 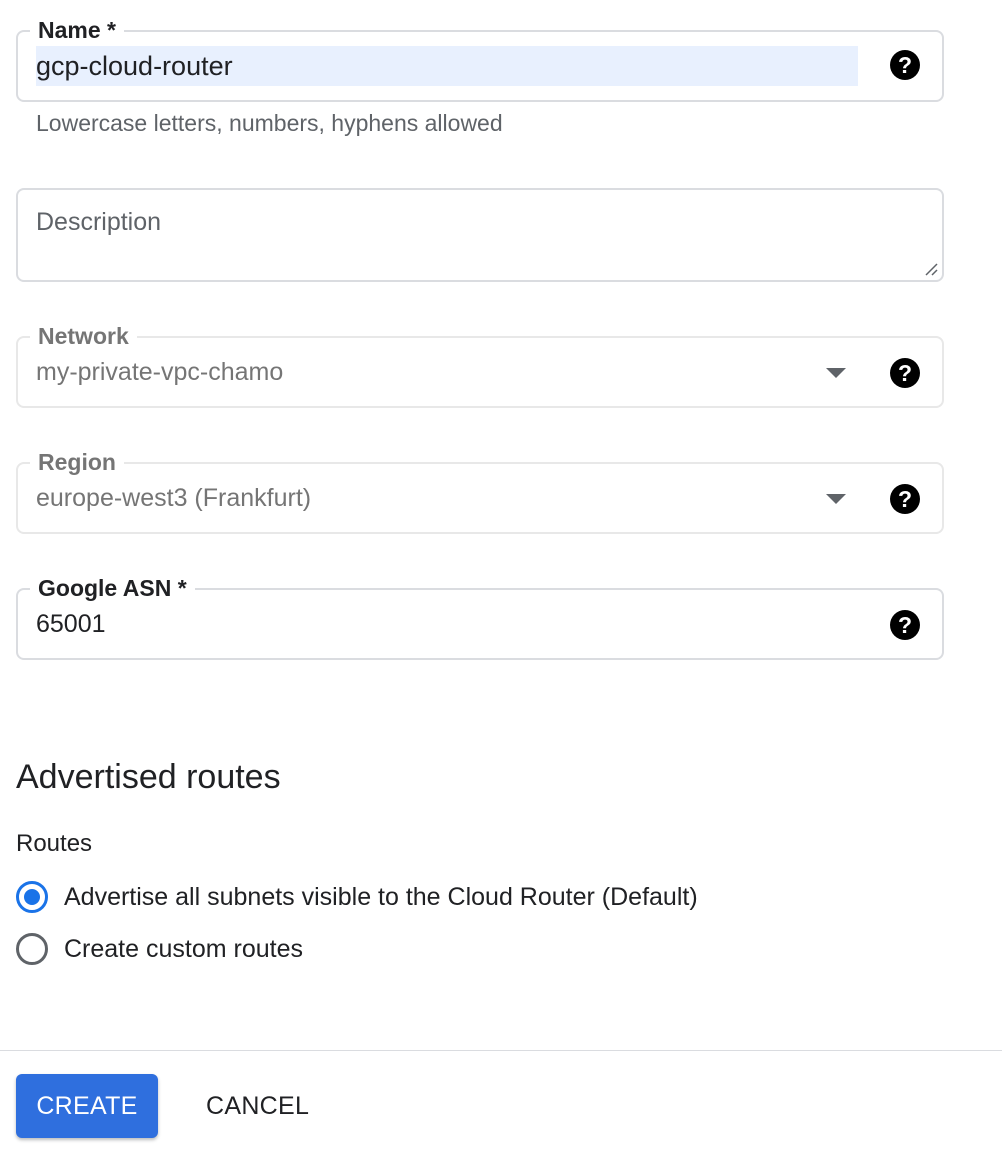 I want to click on region-label: Region, so click(x=77, y=462).